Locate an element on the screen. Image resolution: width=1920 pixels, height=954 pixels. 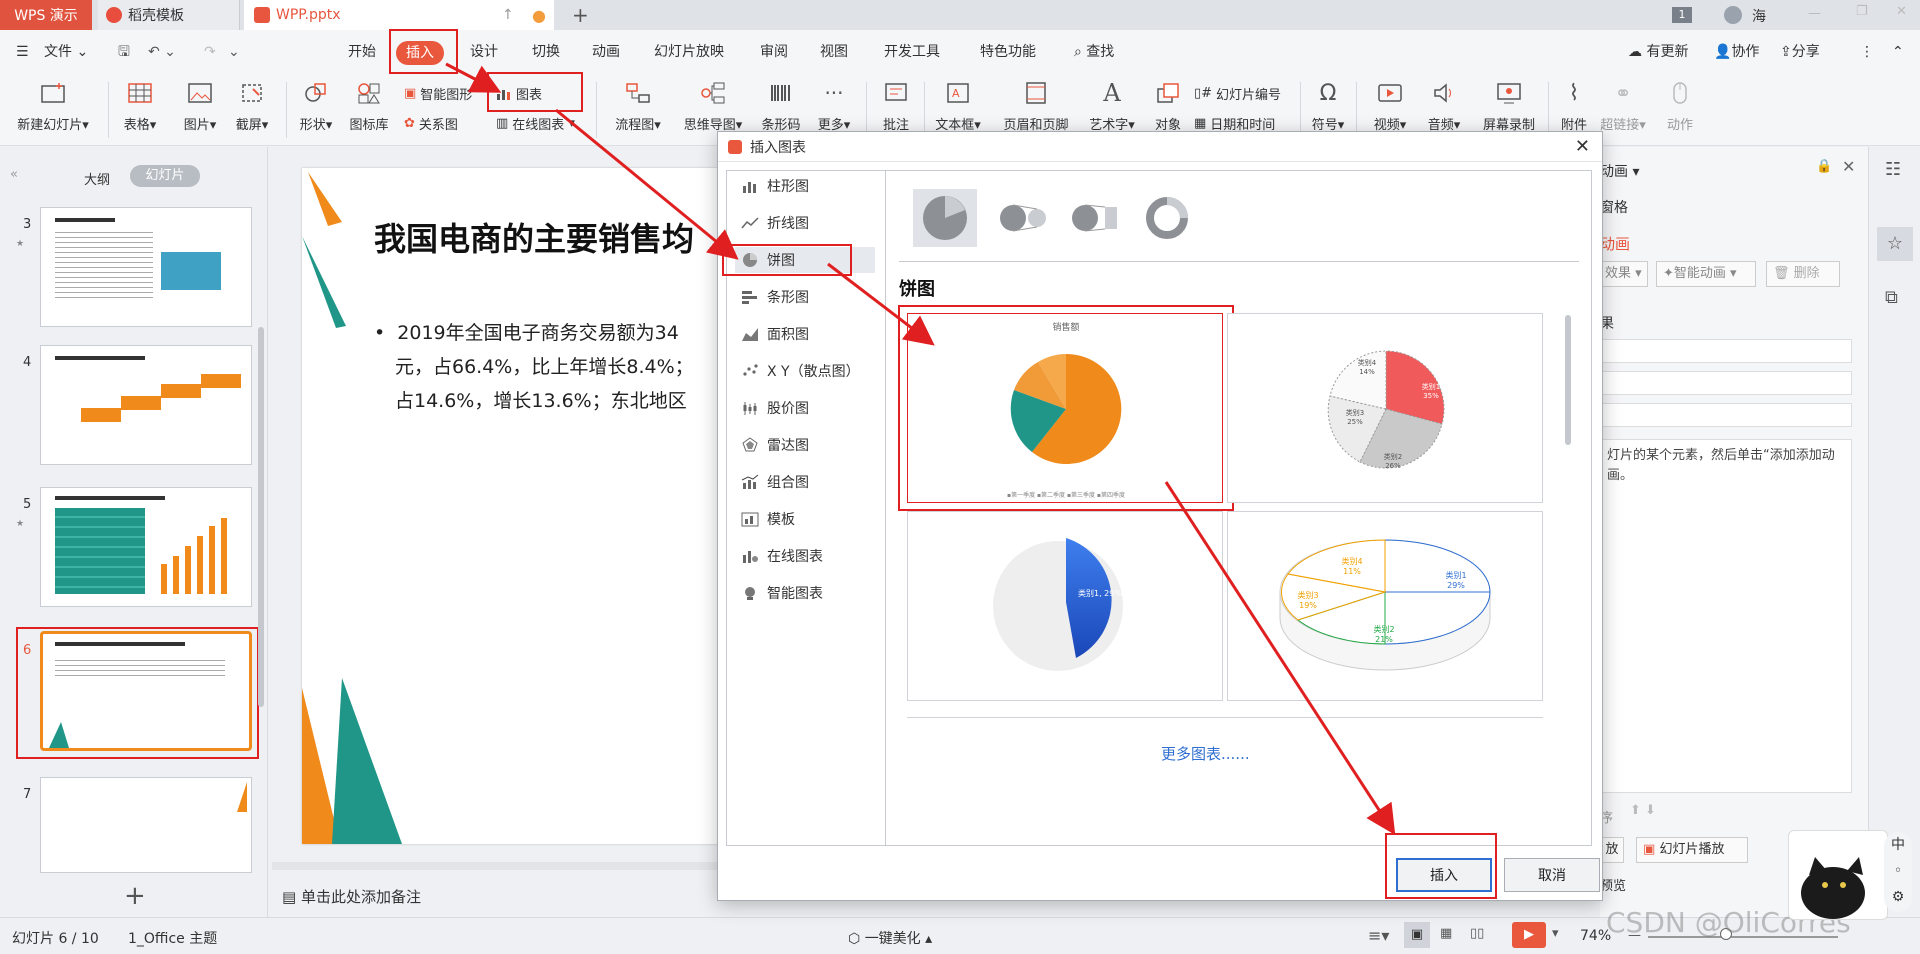
settings-sliders-icon: ☷ is located at coordinates (1893, 169).